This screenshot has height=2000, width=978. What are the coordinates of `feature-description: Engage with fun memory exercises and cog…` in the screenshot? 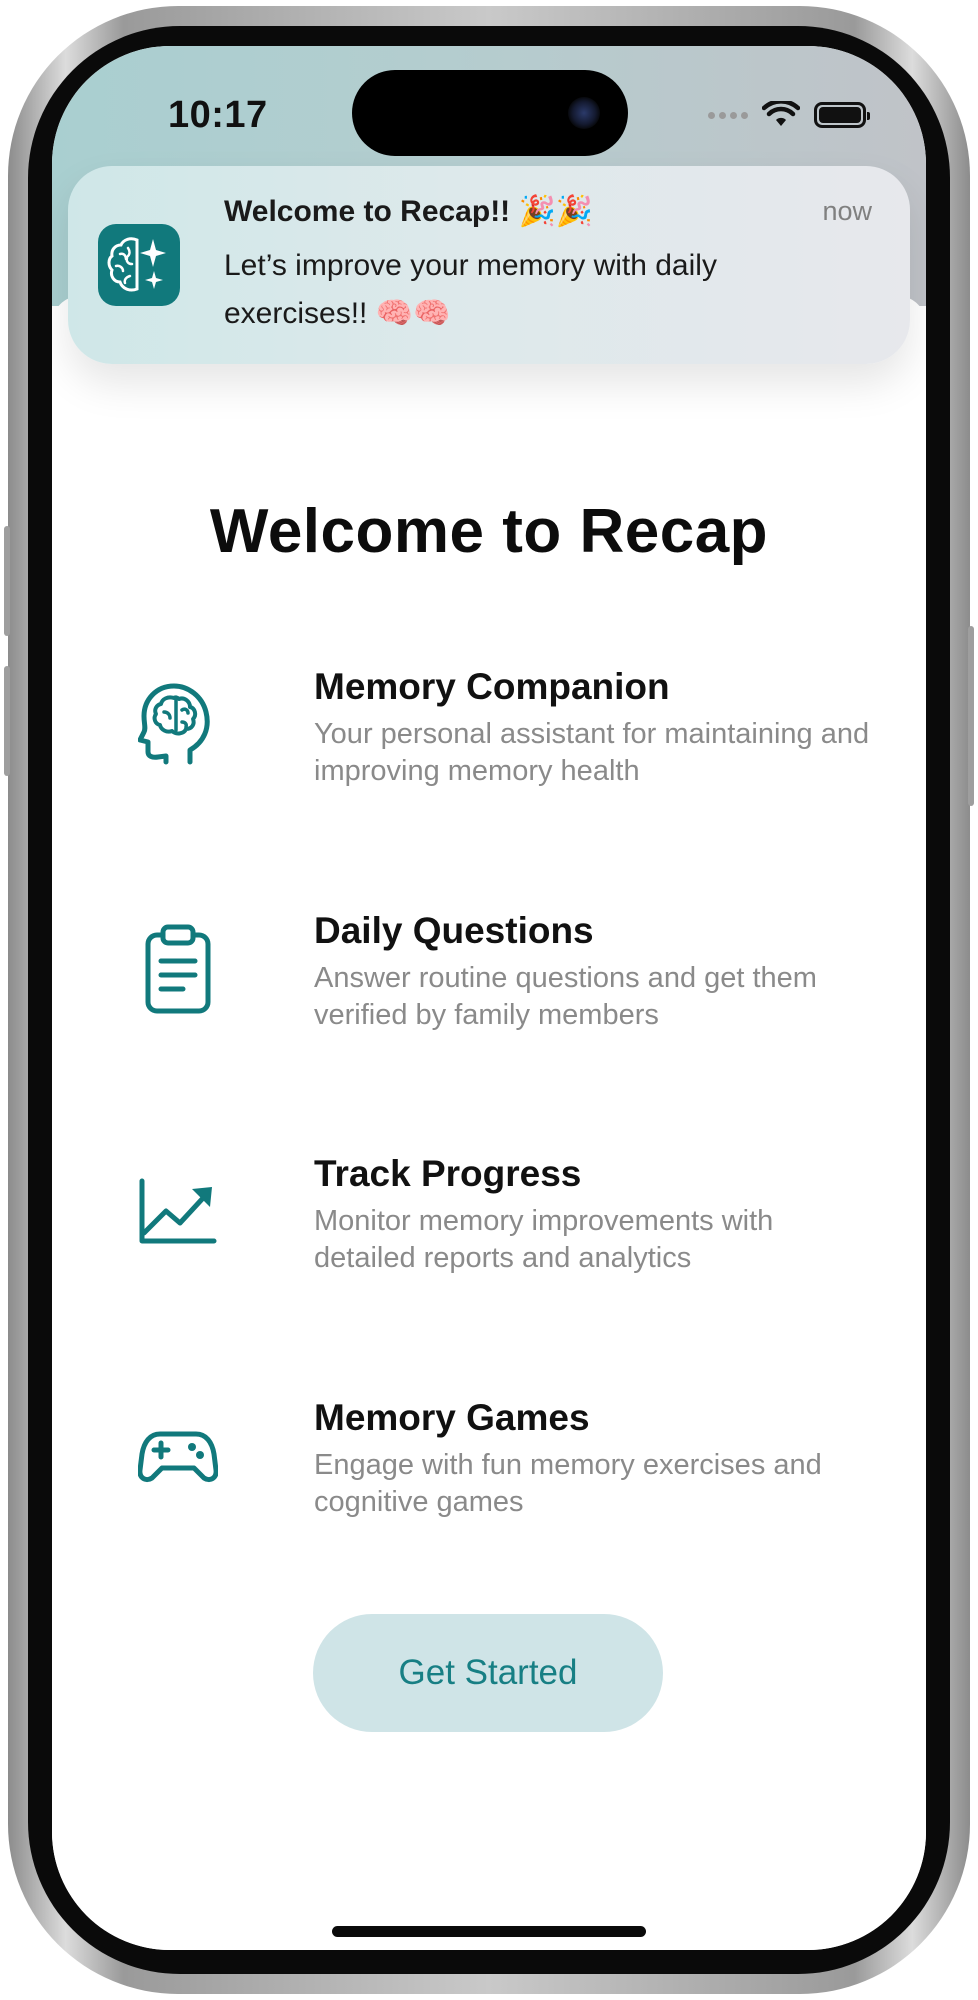 It's located at (568, 1483).